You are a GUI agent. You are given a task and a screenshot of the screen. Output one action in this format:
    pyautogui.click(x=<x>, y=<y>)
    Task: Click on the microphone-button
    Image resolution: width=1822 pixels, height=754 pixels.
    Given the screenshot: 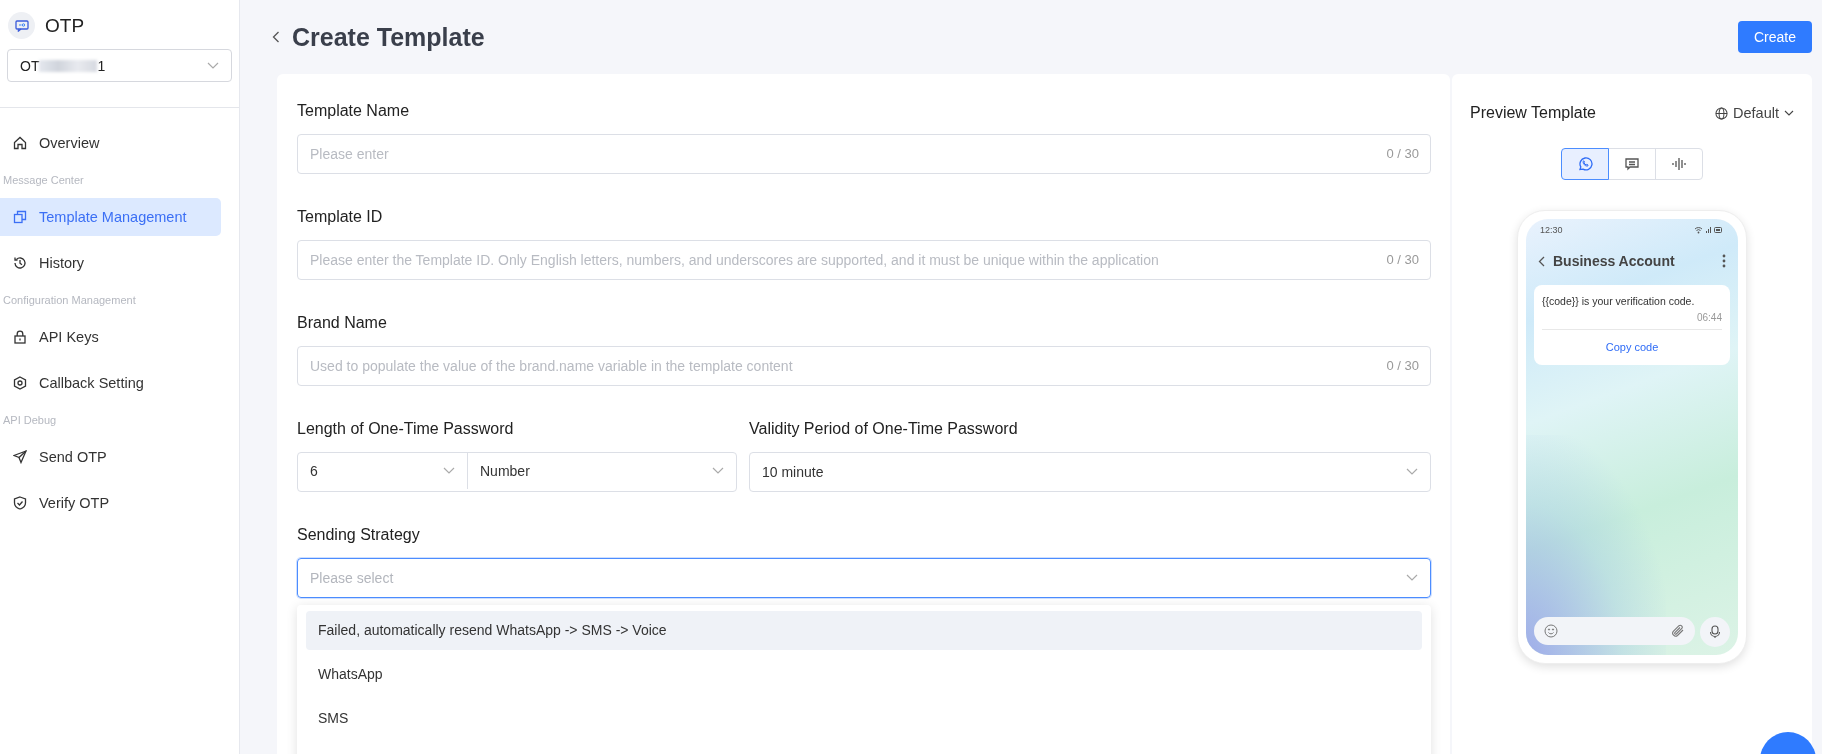 What is the action you would take?
    pyautogui.click(x=1715, y=632)
    